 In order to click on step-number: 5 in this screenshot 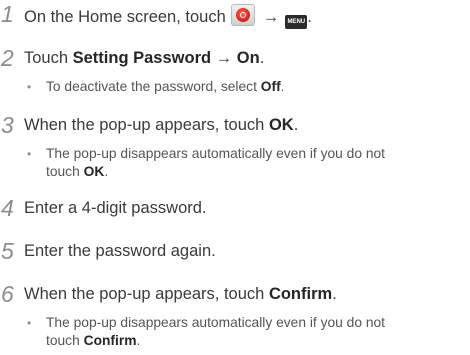, I will do `click(7, 251)`.